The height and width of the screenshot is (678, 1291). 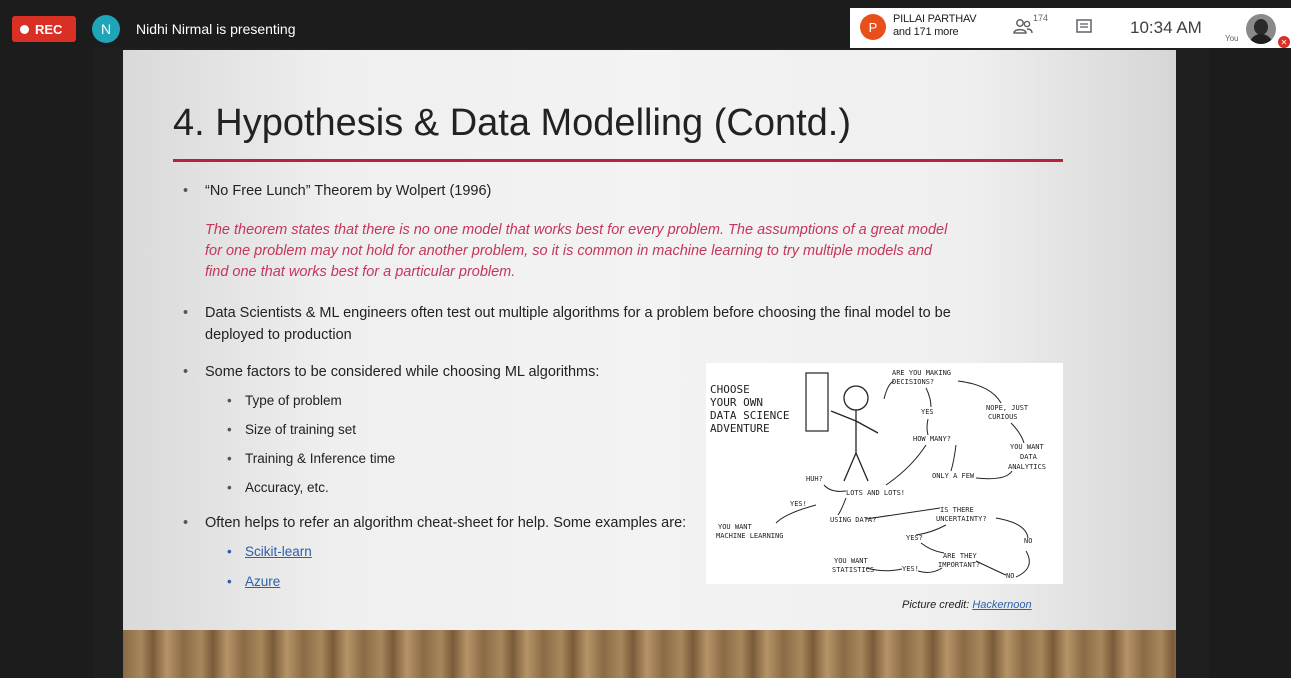 What do you see at coordinates (278, 335) in the screenshot?
I see `bullet-text: deployed to production` at bounding box center [278, 335].